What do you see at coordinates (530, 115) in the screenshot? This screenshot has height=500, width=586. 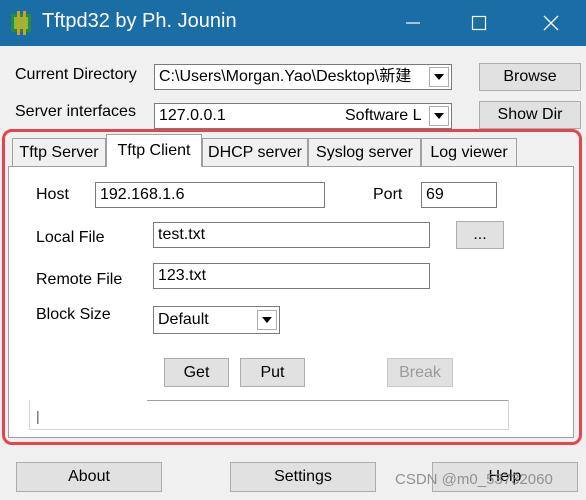 I see `show-dir-button: Show Dir` at bounding box center [530, 115].